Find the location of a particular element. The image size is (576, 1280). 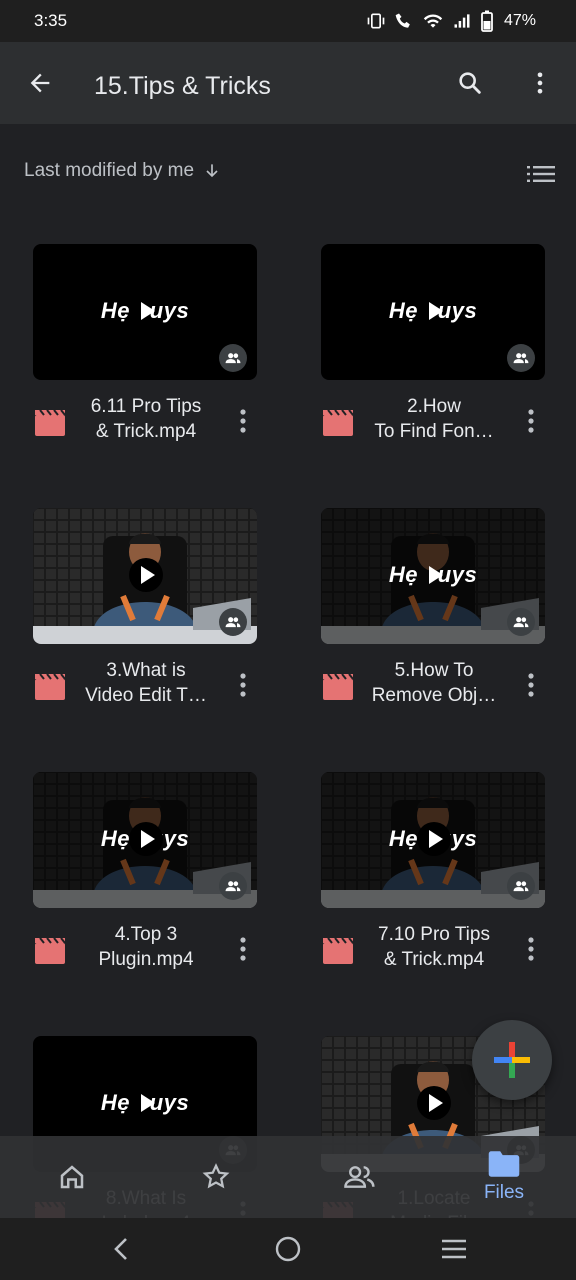

search-button is located at coordinates (470, 83).